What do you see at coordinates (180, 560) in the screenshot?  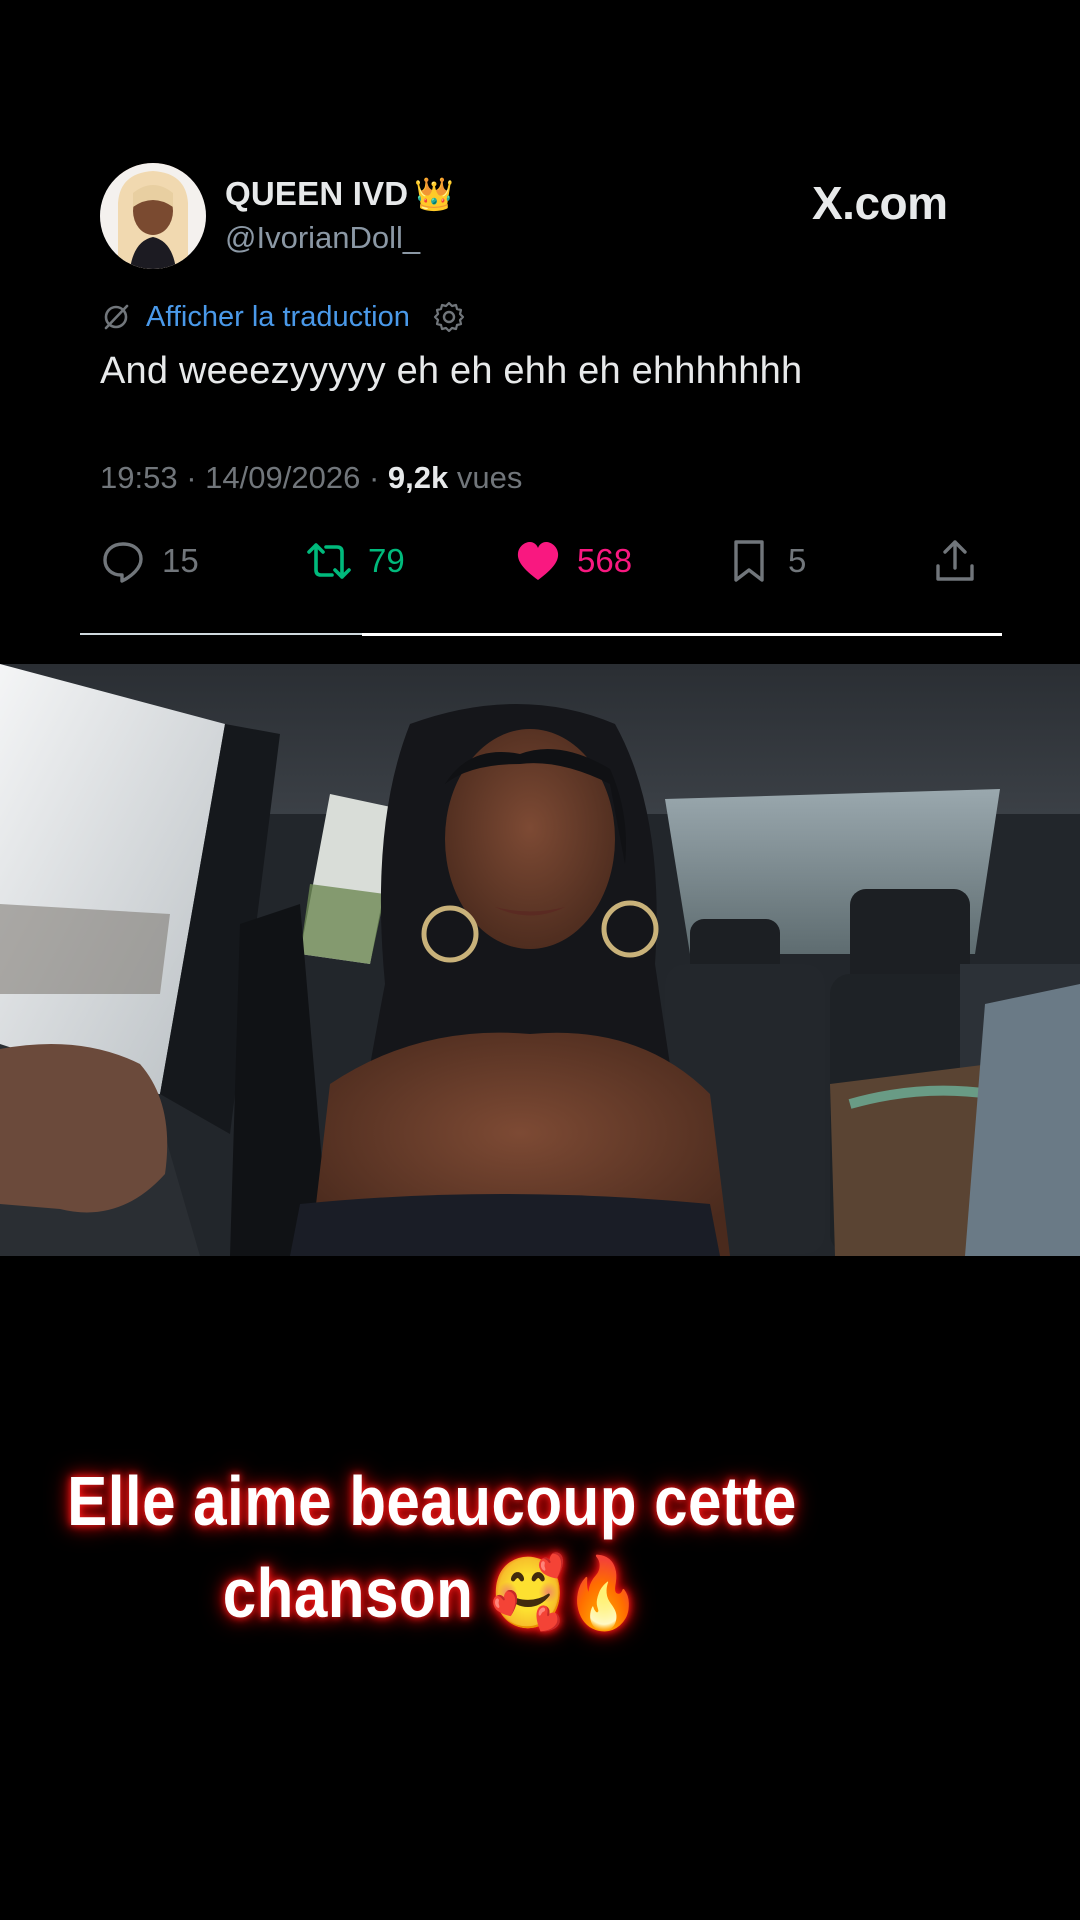 I see `reply-count: 15` at bounding box center [180, 560].